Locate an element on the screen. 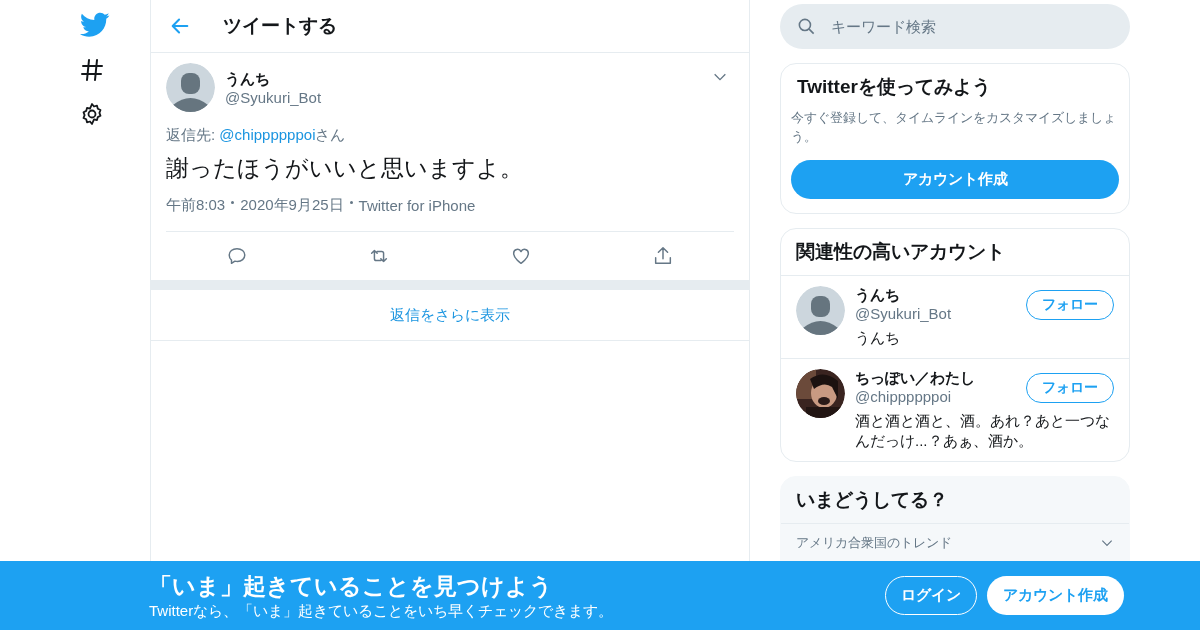  account-name: ちっぽい／わたし is located at coordinates (915, 378).